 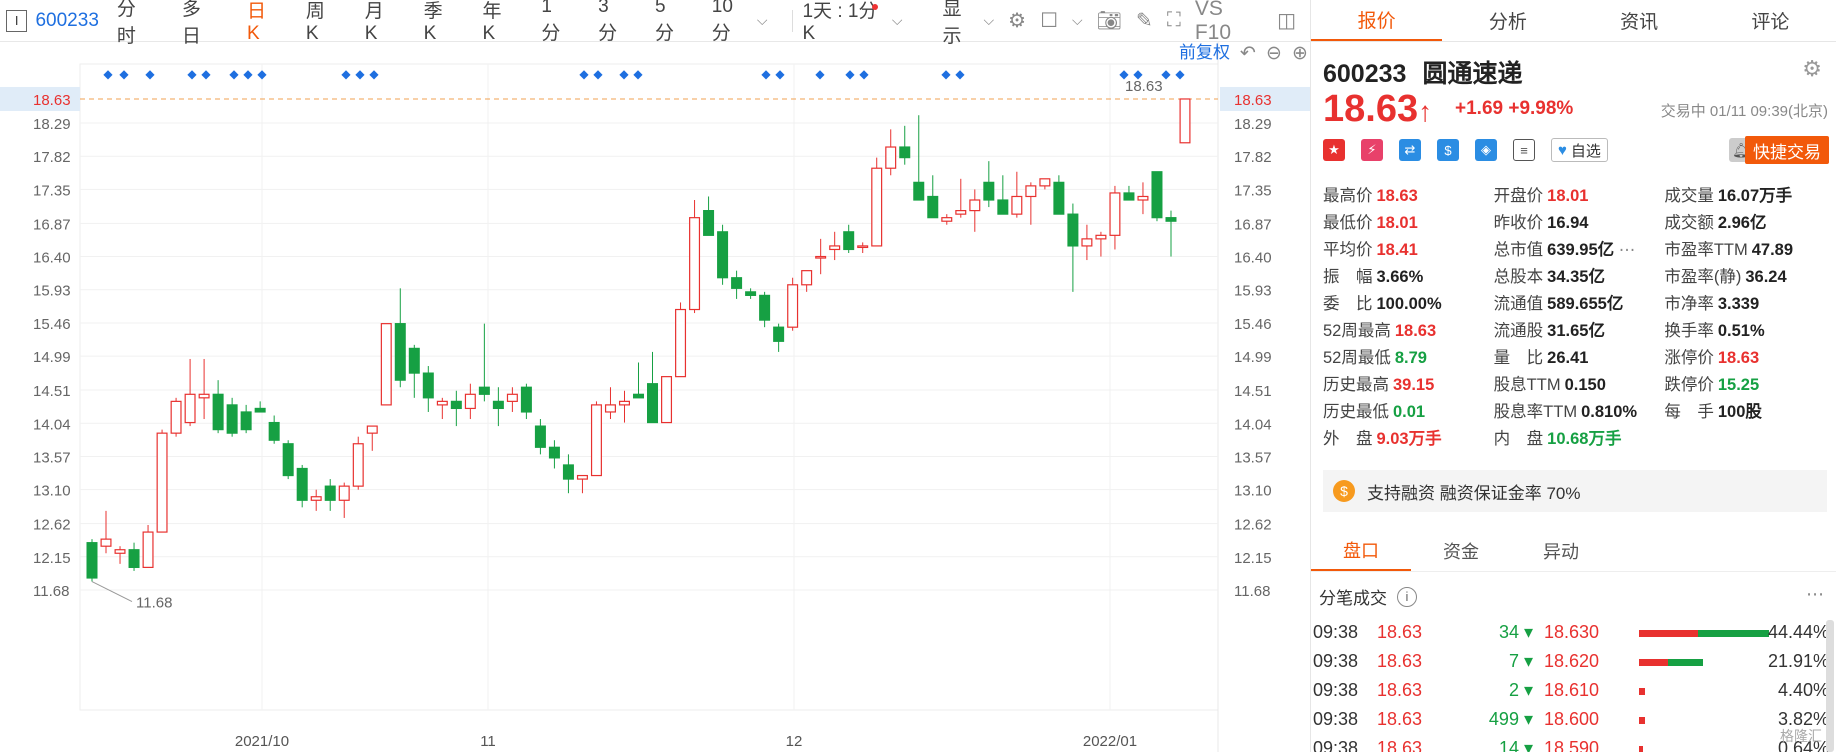 I want to click on stat-value: 3.339, so click(x=1738, y=303).